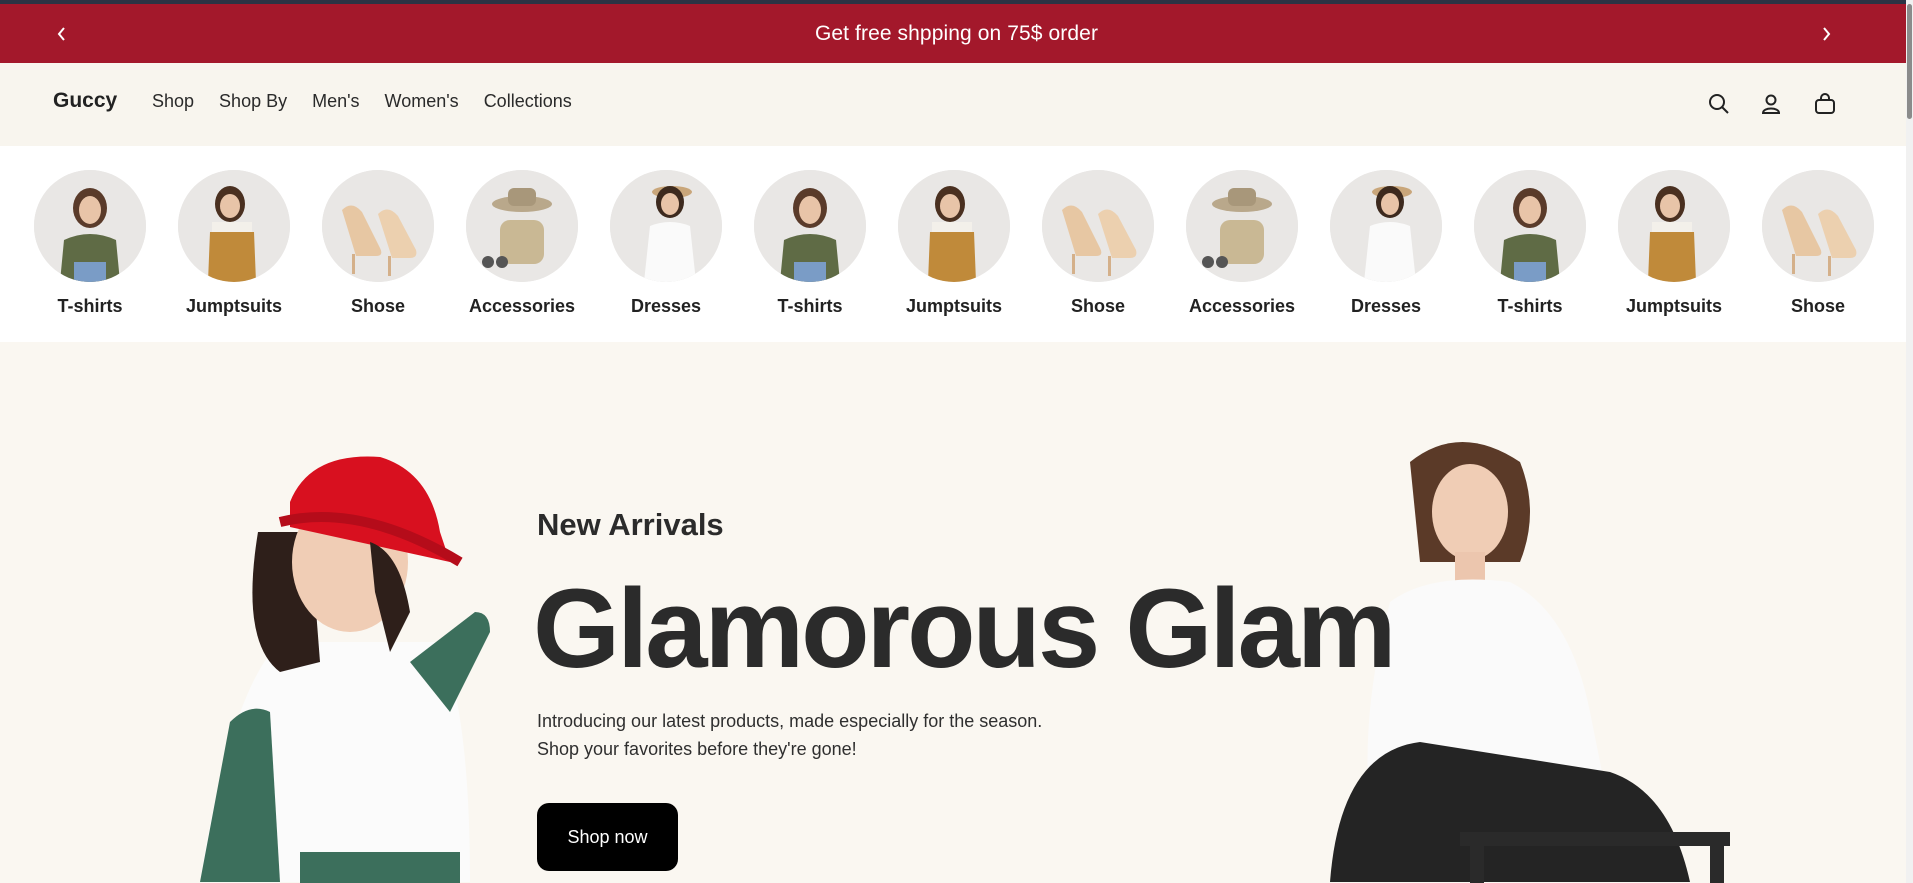 This screenshot has width=1913, height=883. What do you see at coordinates (335, 101) in the screenshot?
I see `nav-mens: Men's` at bounding box center [335, 101].